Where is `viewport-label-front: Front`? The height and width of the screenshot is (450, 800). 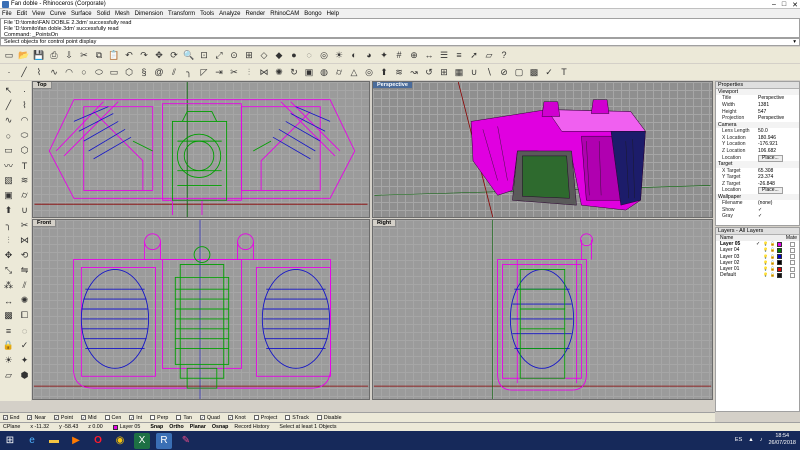
viewport-label-front: Front is located at coordinates (45, 223).